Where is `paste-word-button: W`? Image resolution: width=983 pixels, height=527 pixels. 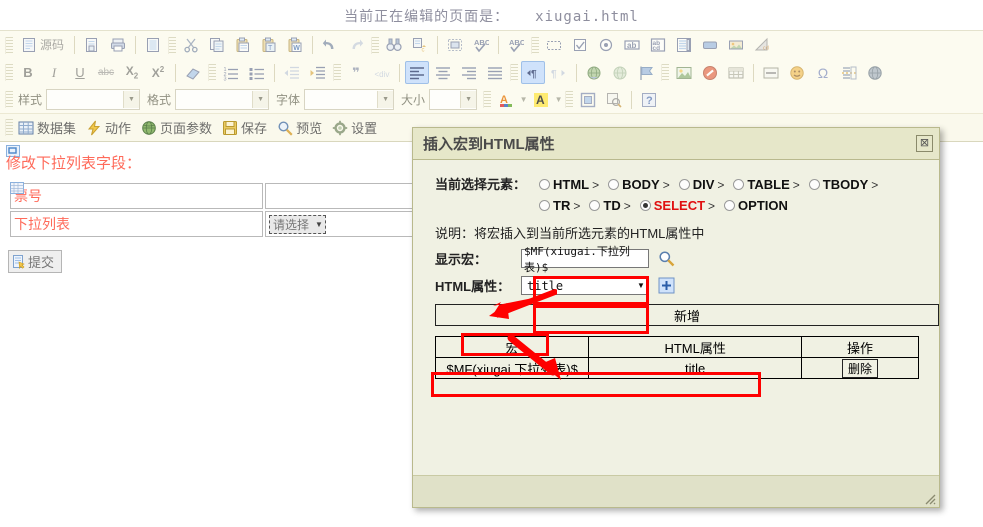
paste-word-button: W is located at coordinates (295, 45).